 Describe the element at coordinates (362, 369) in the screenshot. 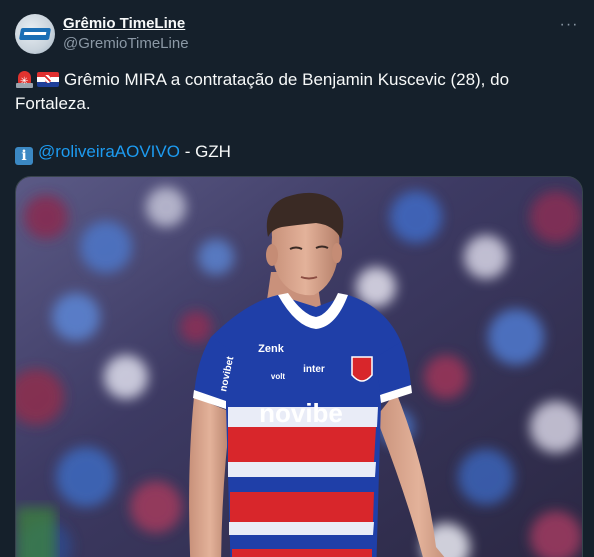

I see `club-crest-icon` at that location.